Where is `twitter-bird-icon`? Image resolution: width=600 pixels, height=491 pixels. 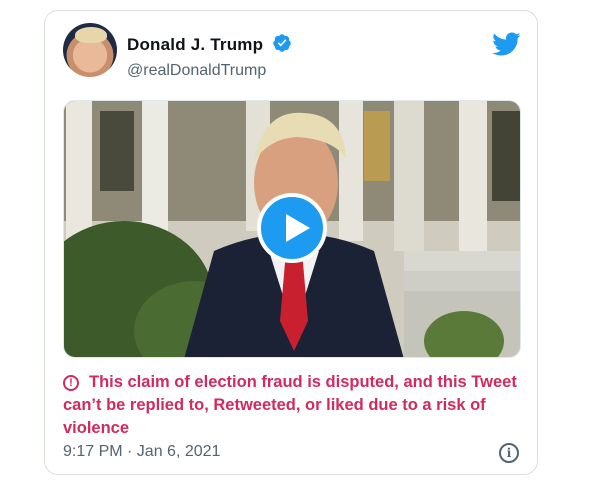 twitter-bird-icon is located at coordinates (506, 44).